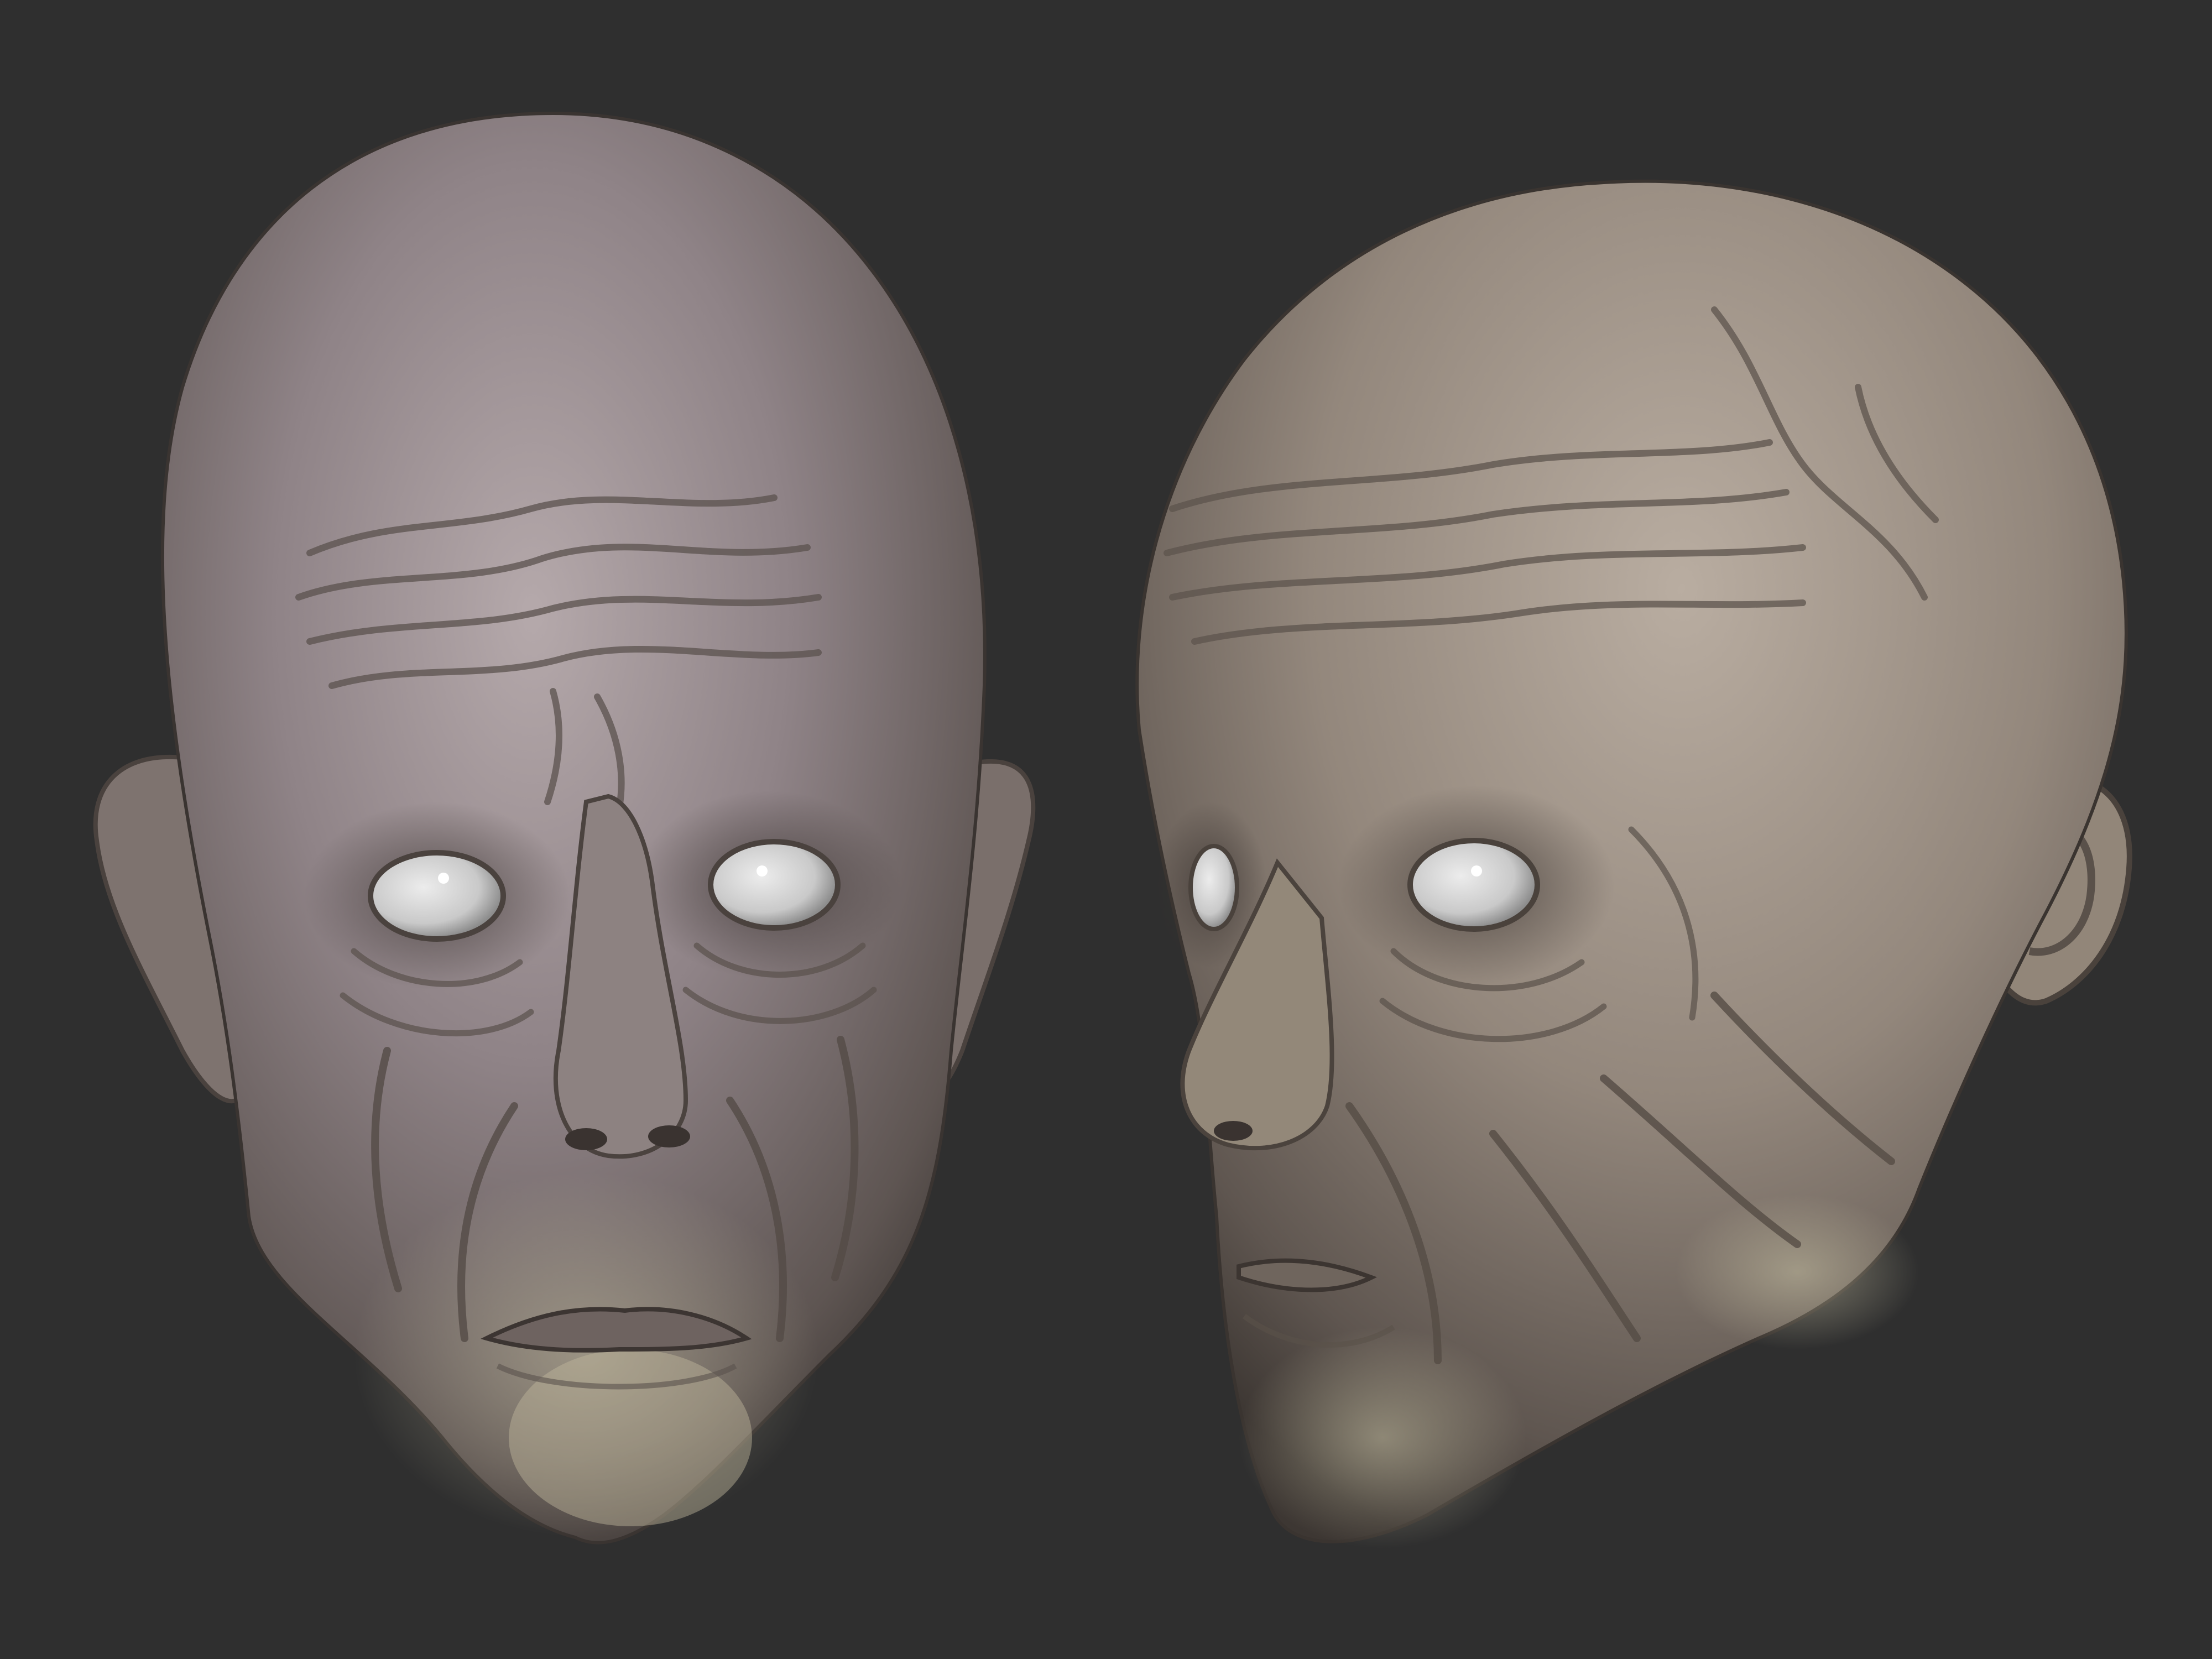 This screenshot has height=1659, width=2212. What do you see at coordinates (1214, 888) in the screenshot?
I see `eye-far-side` at bounding box center [1214, 888].